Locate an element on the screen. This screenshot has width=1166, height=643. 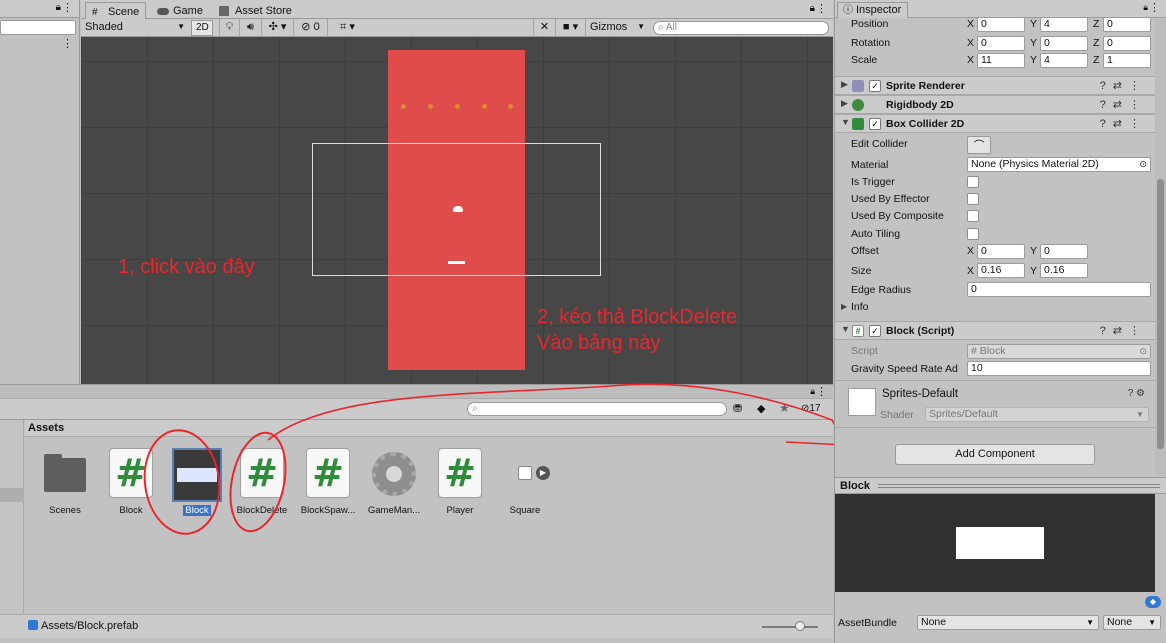
hierarchy-menu-icon: ⋮ is located at coordinates (67, 43).